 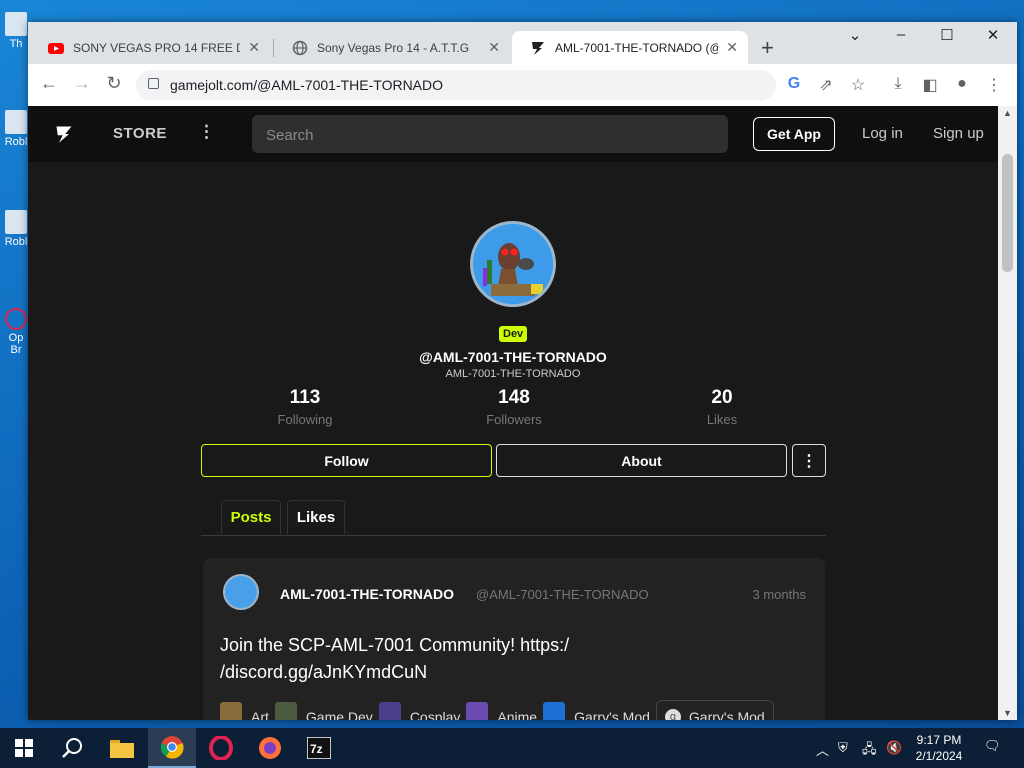 I want to click on 7zip-taskbar-button: 7z, so click(x=319, y=748).